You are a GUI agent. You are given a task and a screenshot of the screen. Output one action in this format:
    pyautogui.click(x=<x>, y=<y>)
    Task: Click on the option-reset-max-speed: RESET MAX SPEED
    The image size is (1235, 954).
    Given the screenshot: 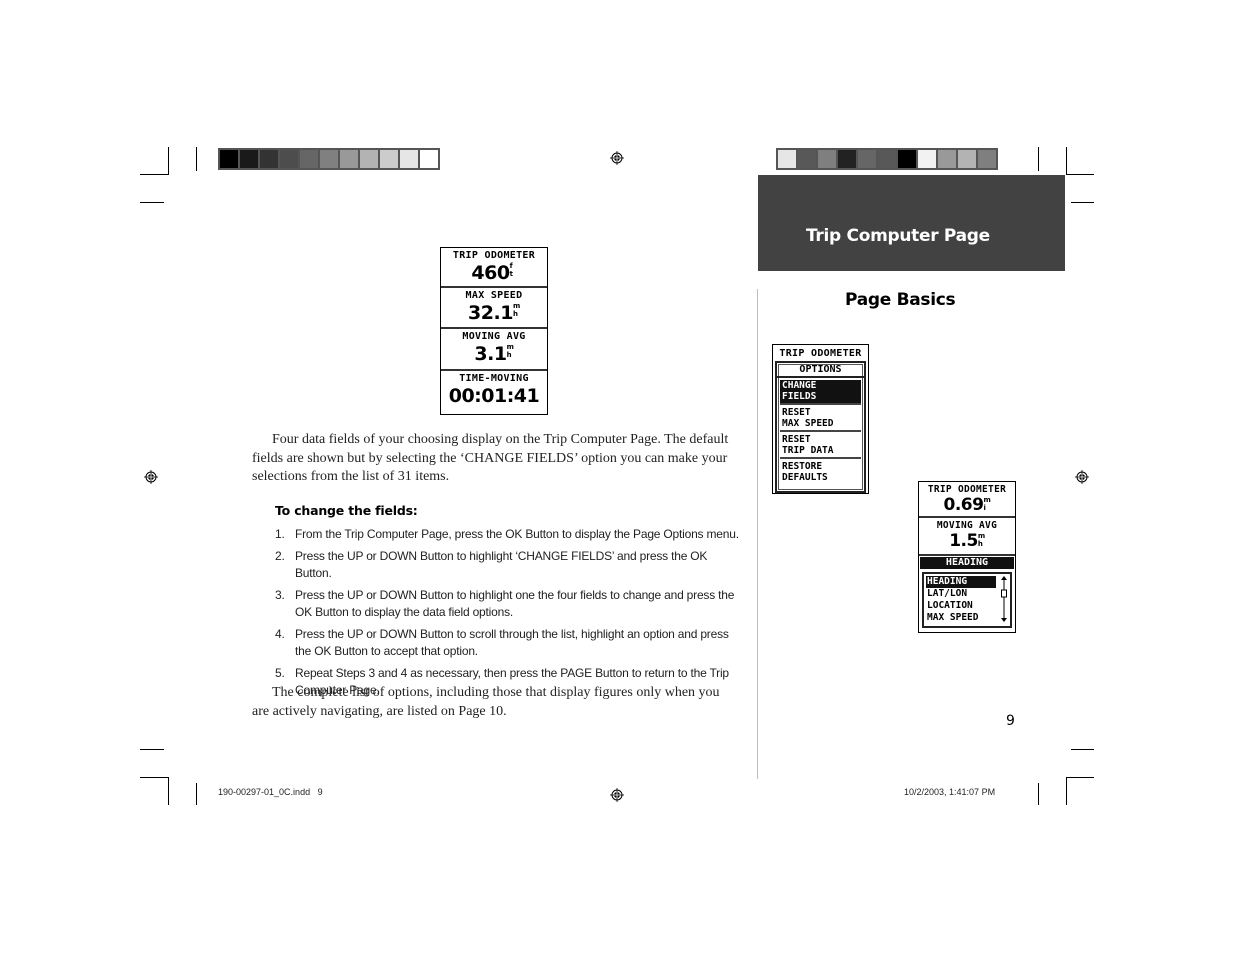 What is the action you would take?
    pyautogui.click(x=820, y=419)
    